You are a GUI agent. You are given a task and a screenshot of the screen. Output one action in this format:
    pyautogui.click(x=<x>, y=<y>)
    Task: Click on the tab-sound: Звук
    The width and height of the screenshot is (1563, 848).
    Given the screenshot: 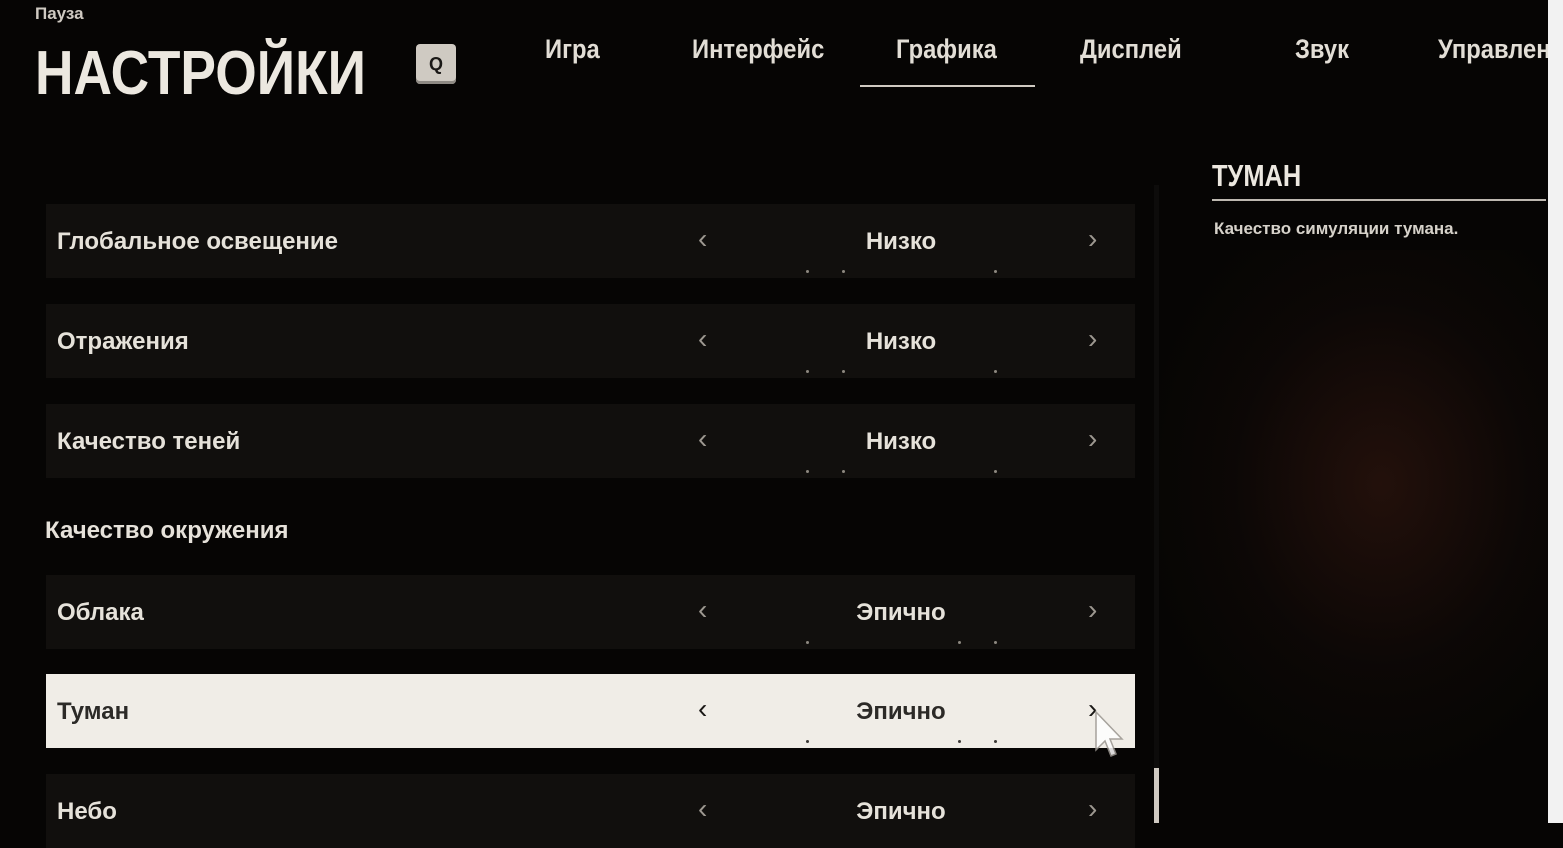 What is the action you would take?
    pyautogui.click(x=1322, y=49)
    